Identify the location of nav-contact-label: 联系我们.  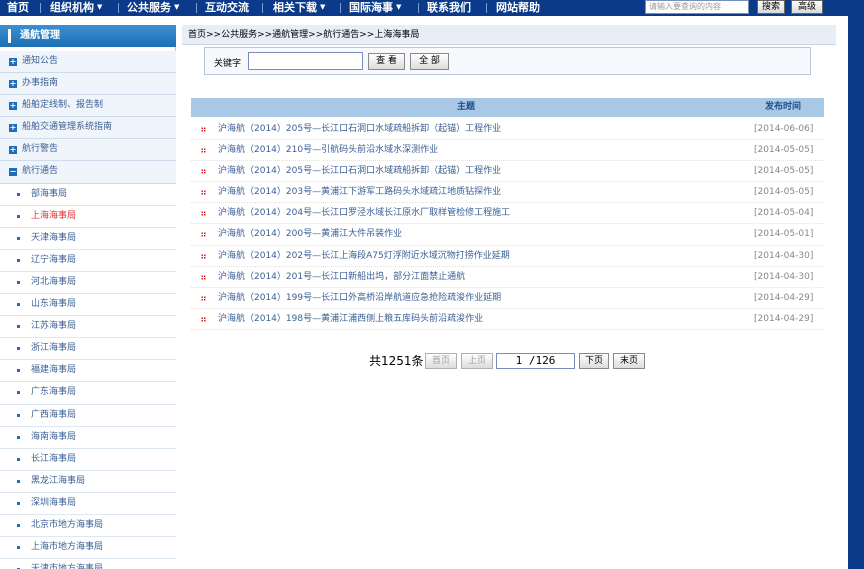
(449, 7).